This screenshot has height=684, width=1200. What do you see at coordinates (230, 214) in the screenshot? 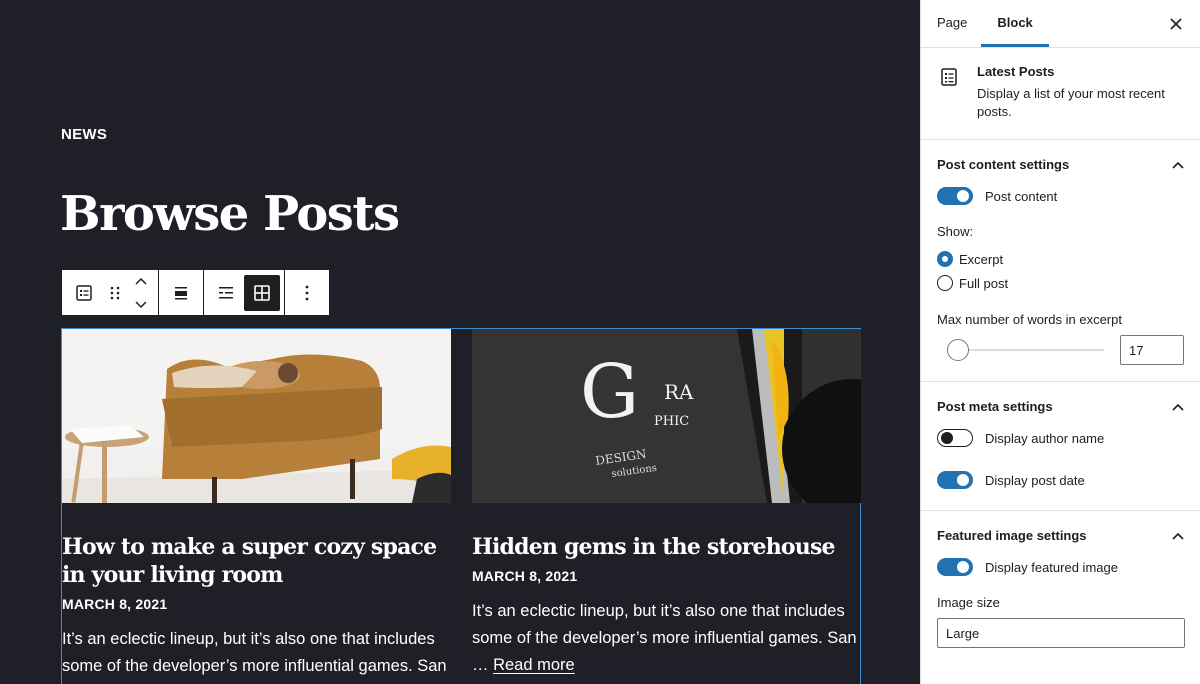
I see `page-heading: Browse Posts` at bounding box center [230, 214].